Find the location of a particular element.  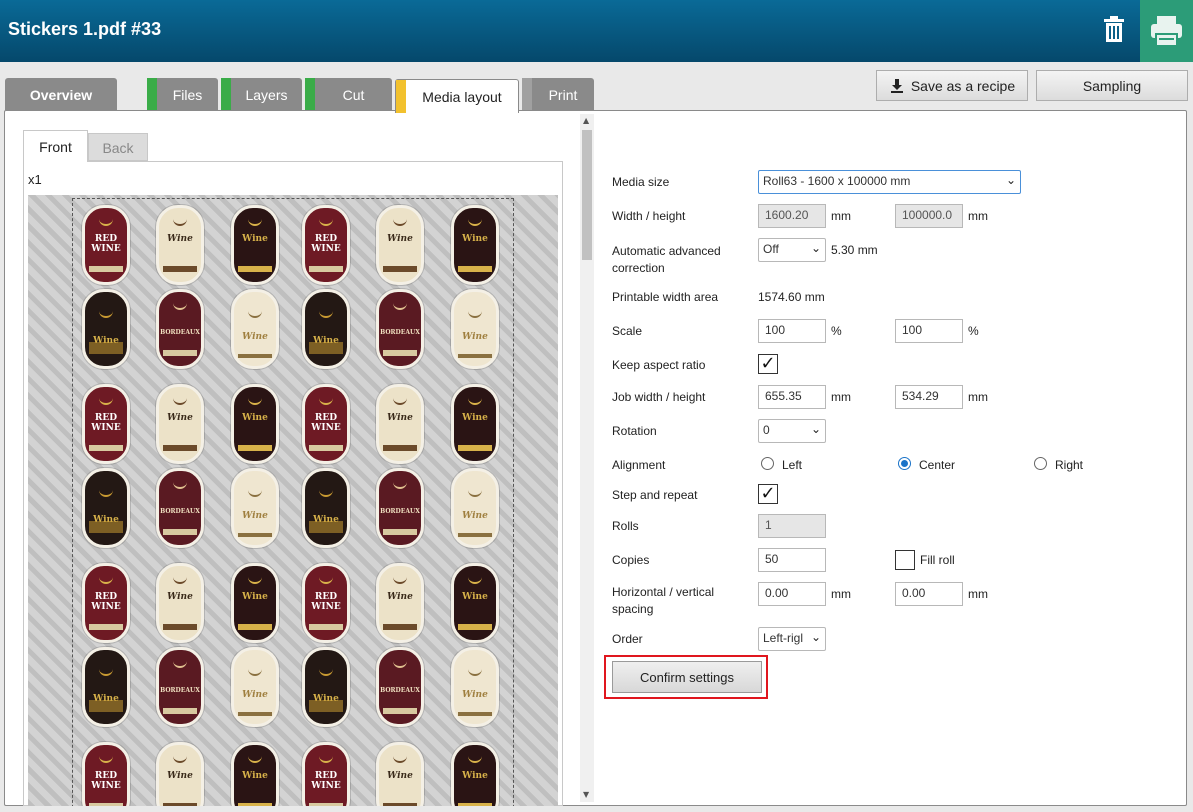

scroll-down-icon: ▼ is located at coordinates (586, 794).